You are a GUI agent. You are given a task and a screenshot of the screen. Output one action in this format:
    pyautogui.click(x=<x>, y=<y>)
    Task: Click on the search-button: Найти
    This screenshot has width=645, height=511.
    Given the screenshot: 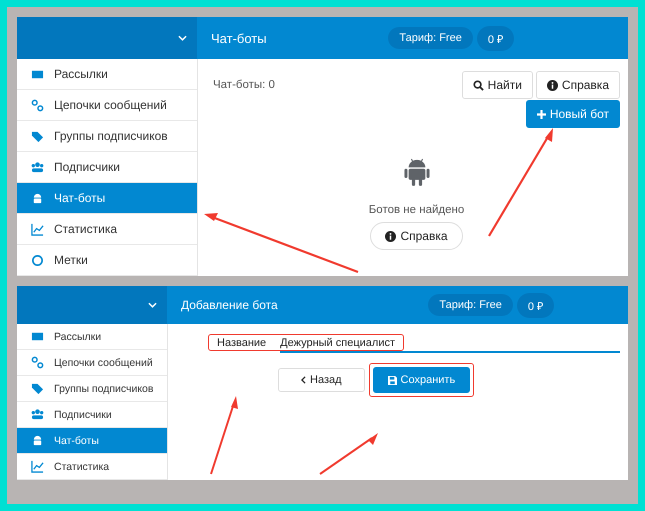 What is the action you would take?
    pyautogui.click(x=497, y=85)
    